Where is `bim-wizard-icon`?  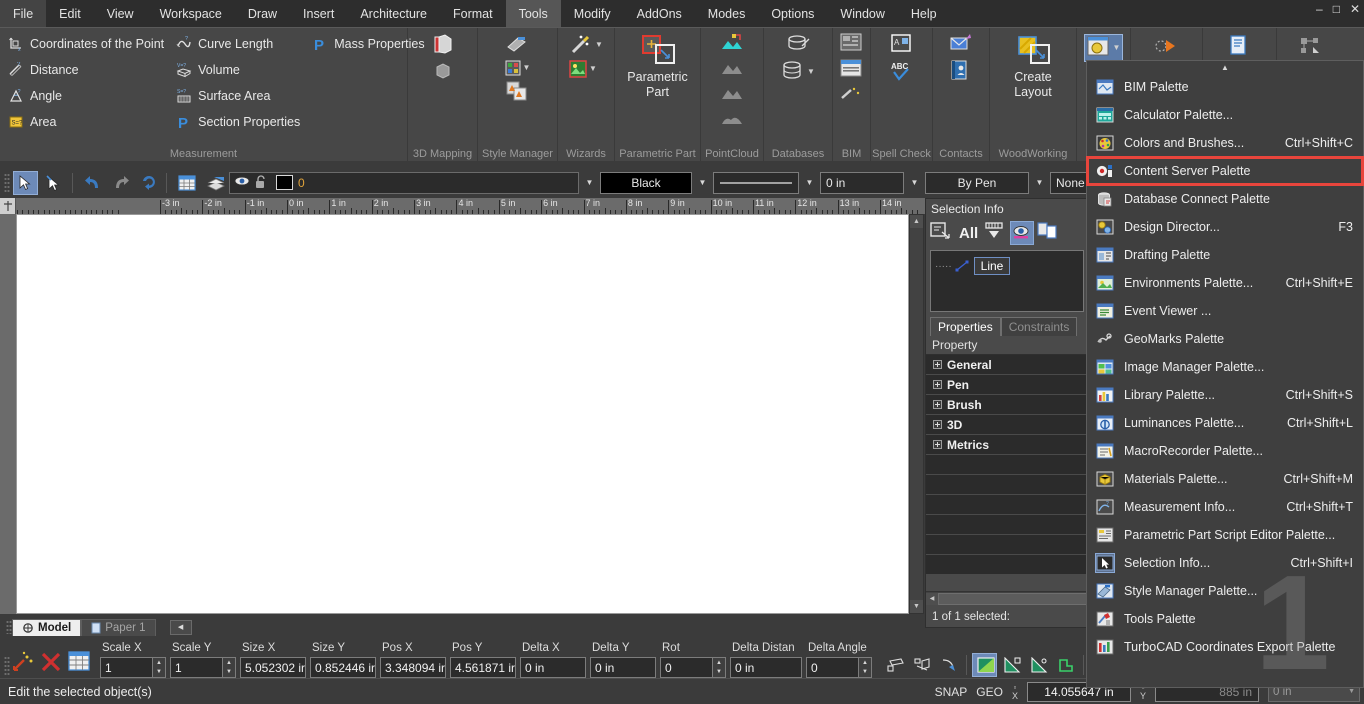 bim-wizard-icon is located at coordinates (852, 97).